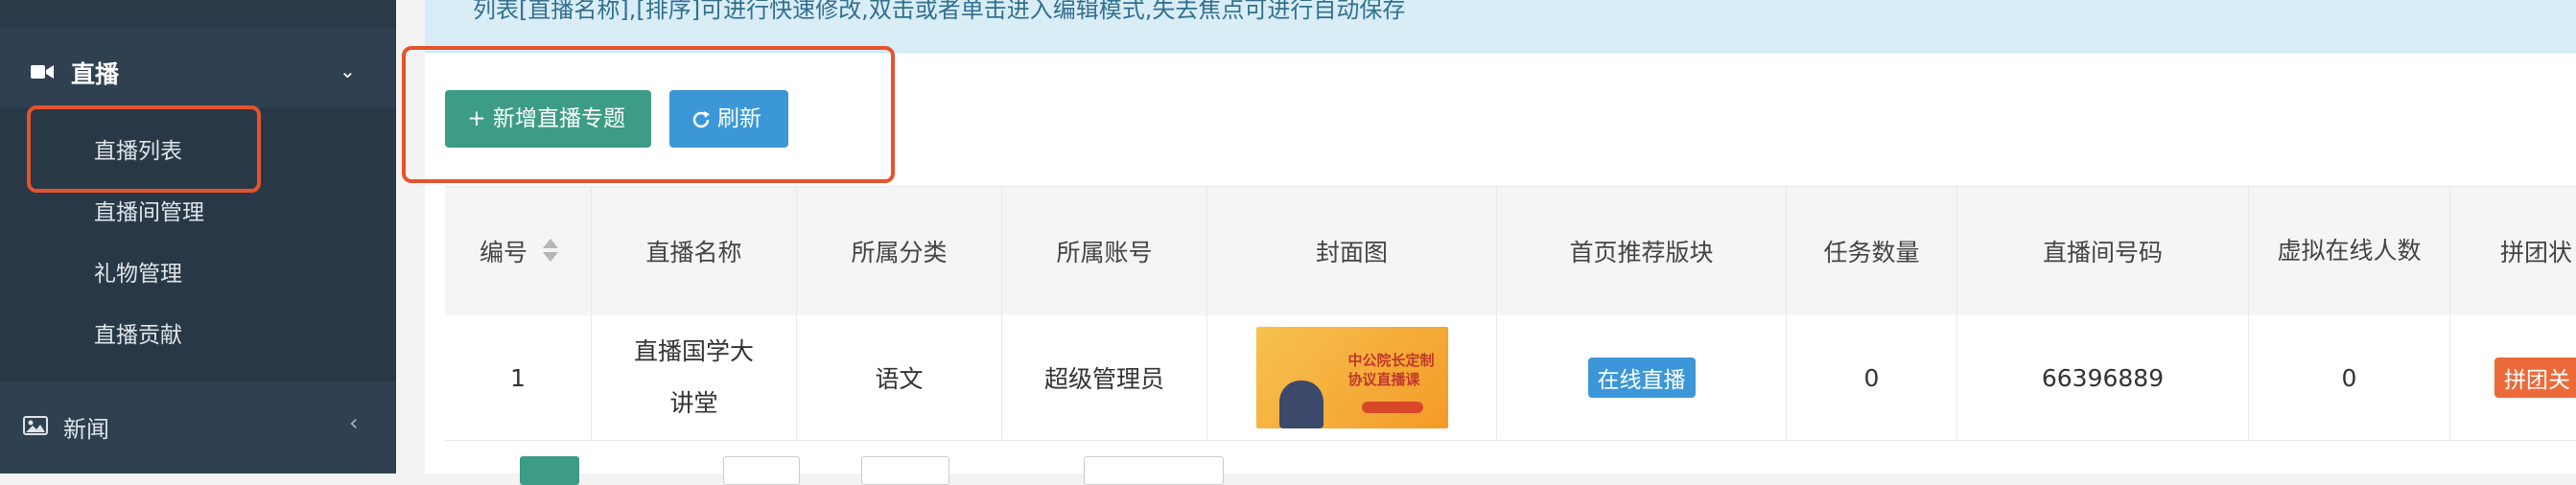 Image resolution: width=2576 pixels, height=485 pixels. I want to click on page-select, so click(1154, 471).